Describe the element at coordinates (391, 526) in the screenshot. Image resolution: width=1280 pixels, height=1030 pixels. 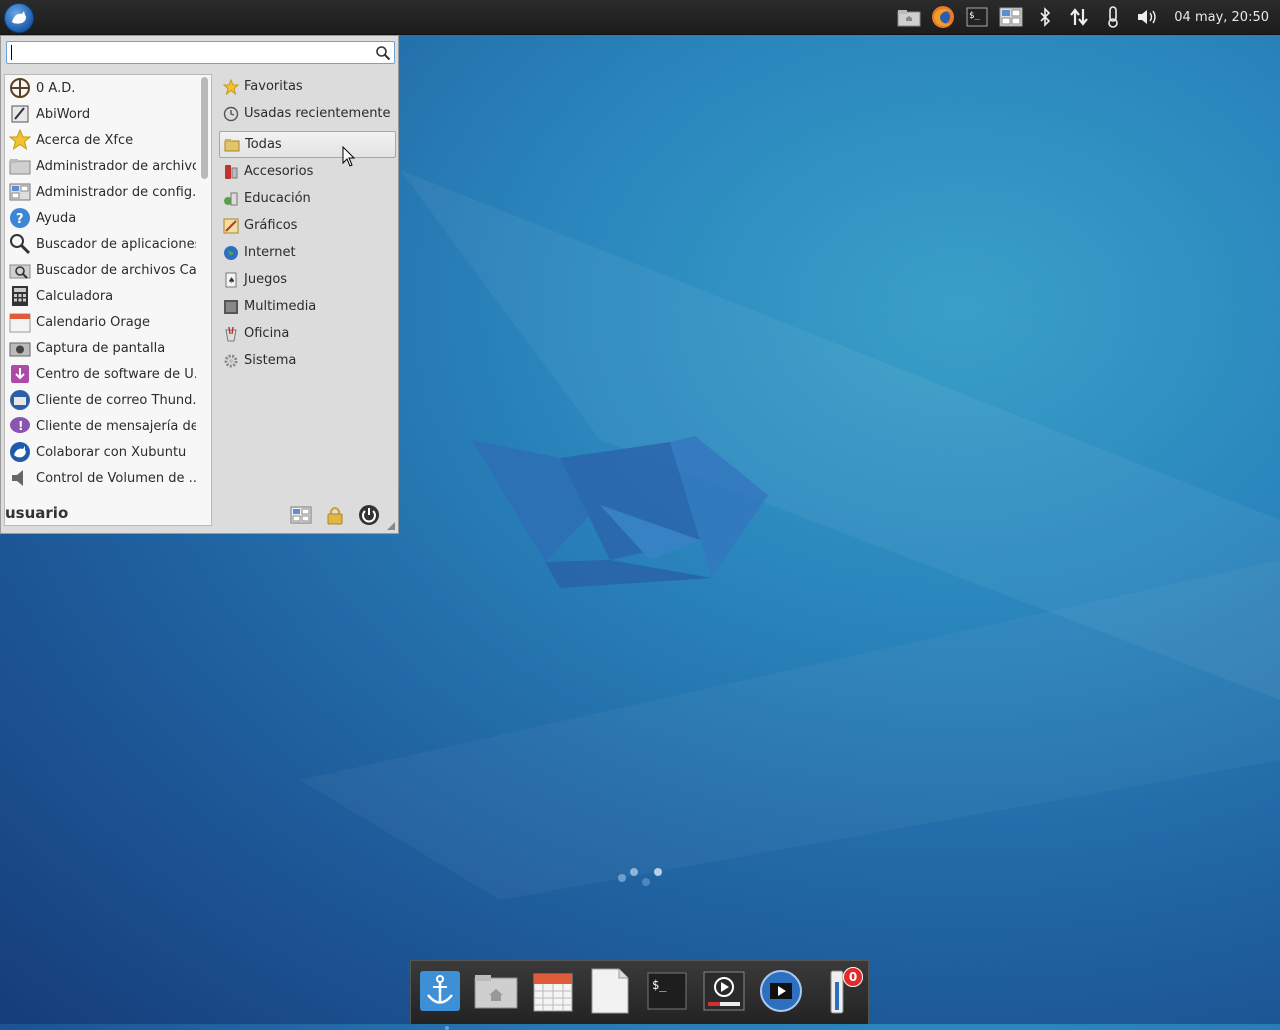
I see `resize-grip-icon` at that location.